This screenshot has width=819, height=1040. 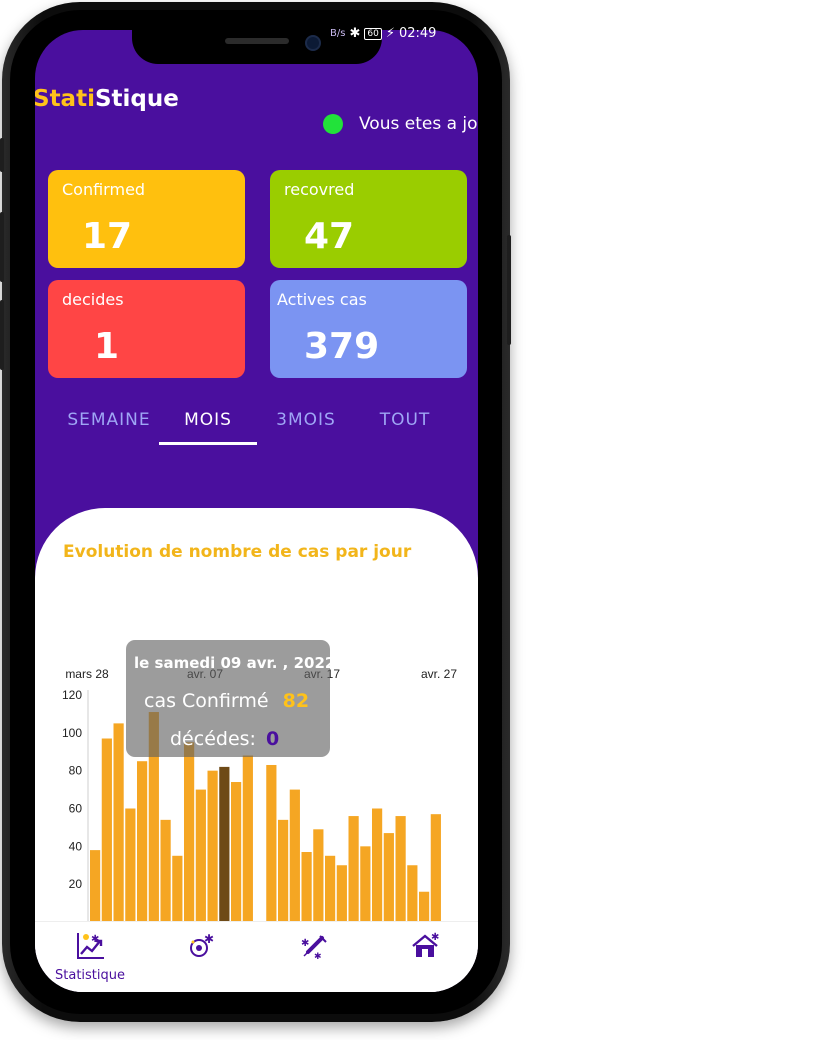 I want to click on house-icon: ✱, so click(x=425, y=949).